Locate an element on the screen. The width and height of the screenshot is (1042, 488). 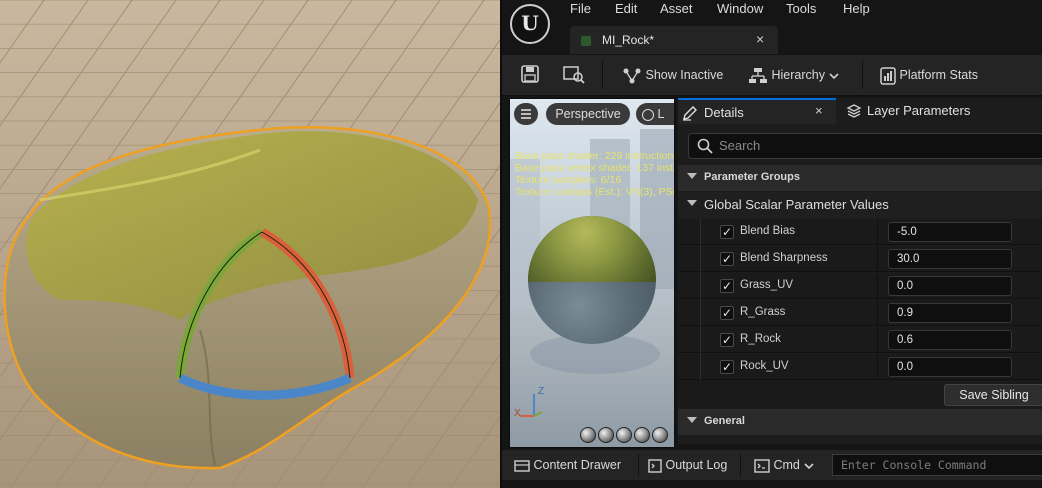
save-sibling-row: Save Sibling is located at coordinates (860, 394).